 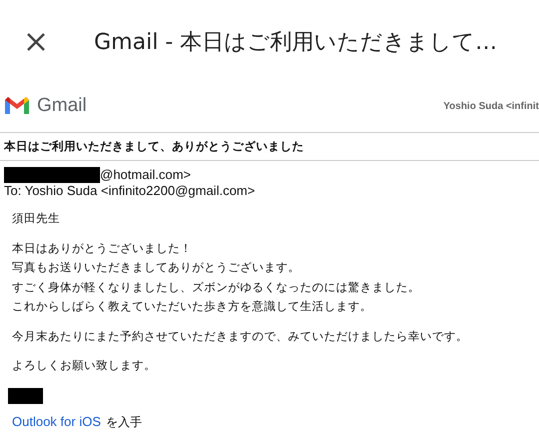 I want to click on body-text: 本日はありがとうございました！, so click(x=102, y=248).